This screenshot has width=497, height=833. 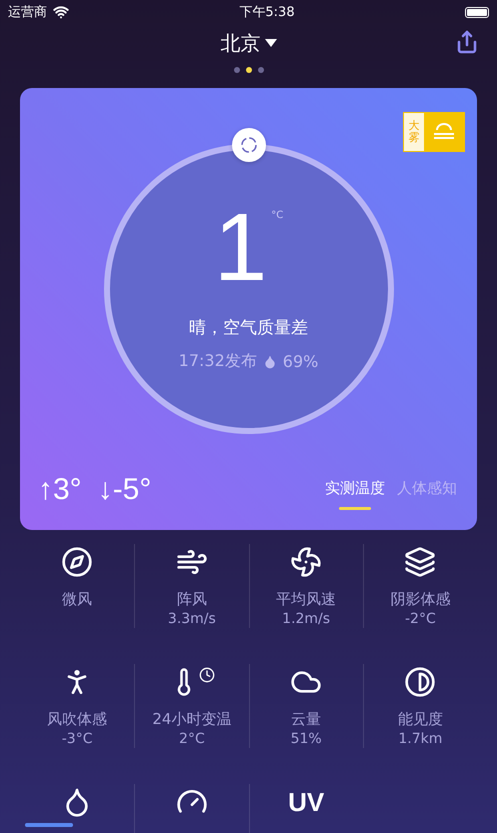 I want to click on fog-icon, so click(x=444, y=132).